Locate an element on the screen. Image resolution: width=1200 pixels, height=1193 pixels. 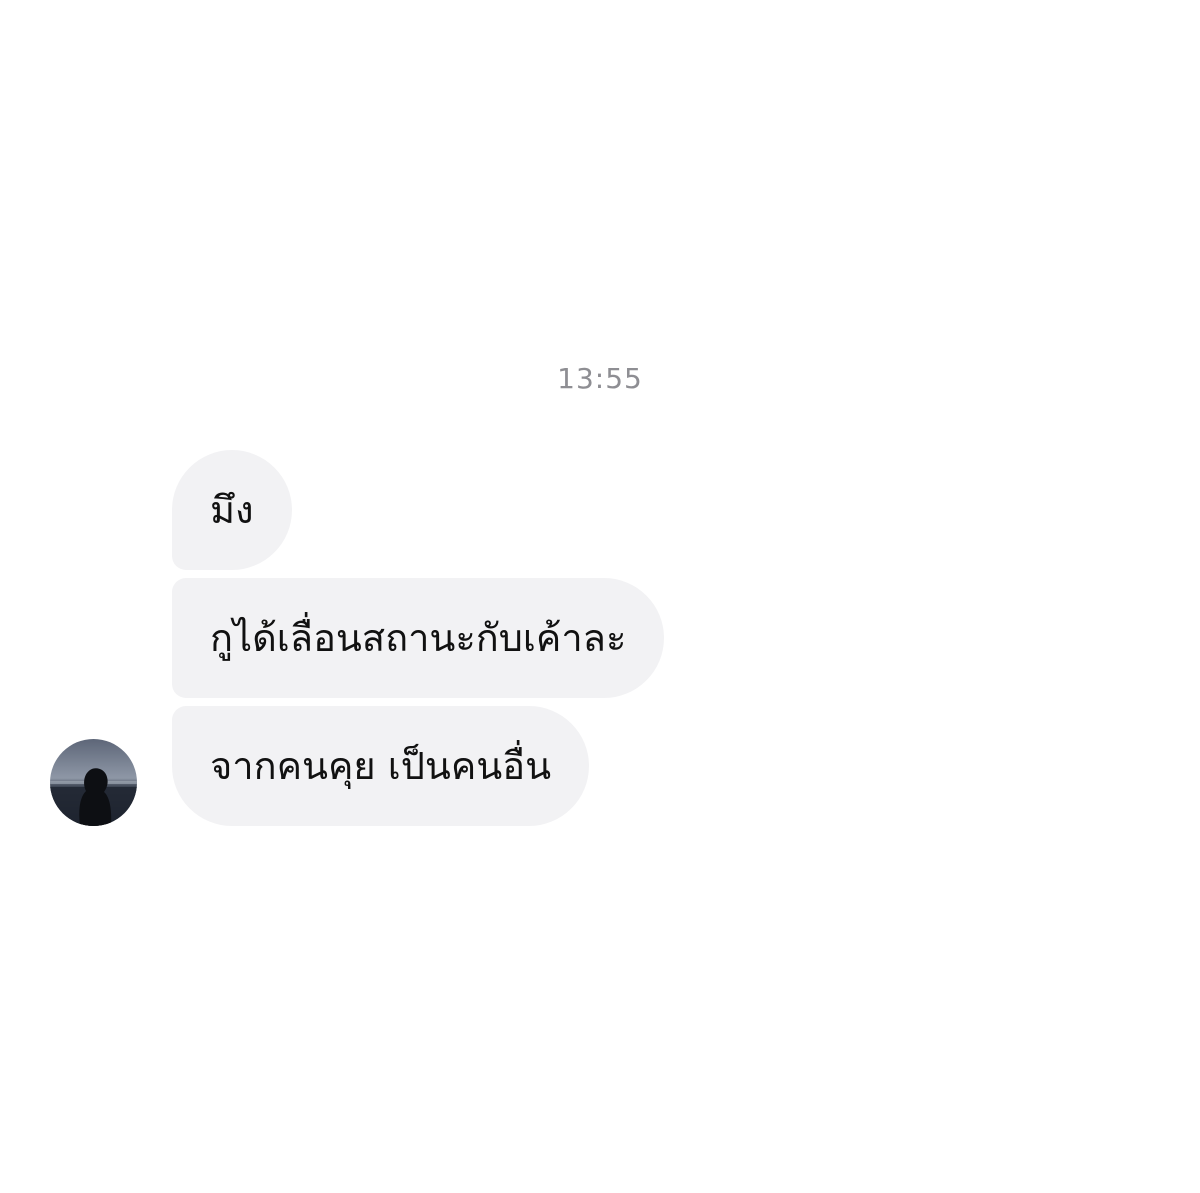
message-bubble: จากคนคุย เป็นคนอื่น is located at coordinates (381, 766).